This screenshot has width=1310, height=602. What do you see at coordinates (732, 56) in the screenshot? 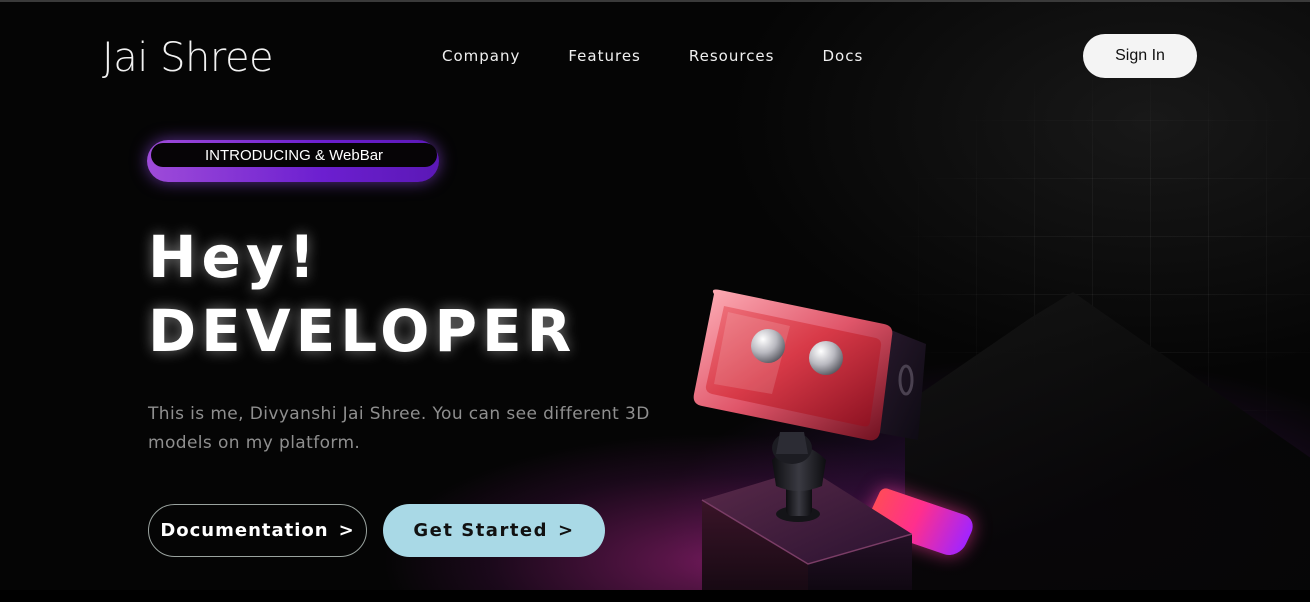
I see `nav-resources: Resources` at bounding box center [732, 56].